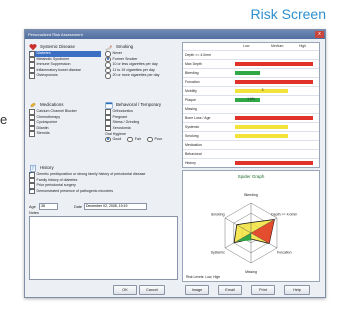  Describe the element at coordinates (53, 64) in the screenshot. I see `systemic-disease-label: Immune Suppression` at that location.